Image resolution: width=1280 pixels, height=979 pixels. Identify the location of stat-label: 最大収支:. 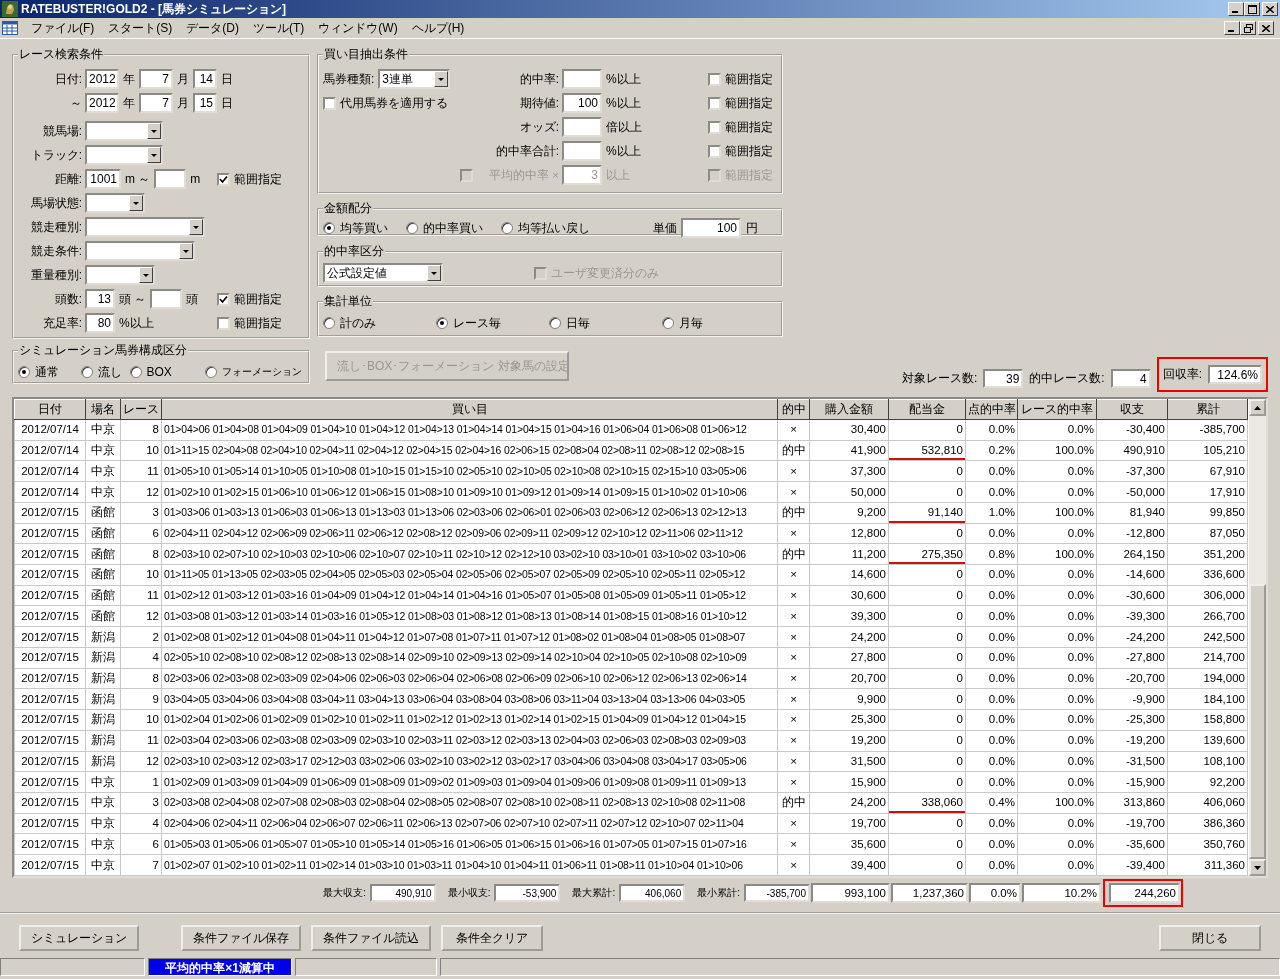
(344, 893).